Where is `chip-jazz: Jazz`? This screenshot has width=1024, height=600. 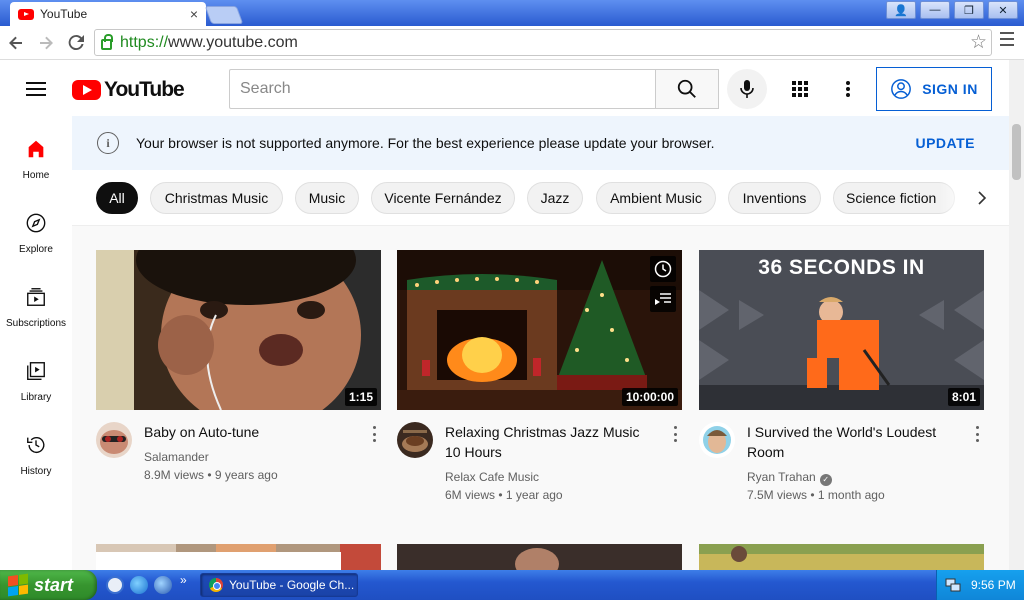
chip-jazz: Jazz is located at coordinates (555, 198).